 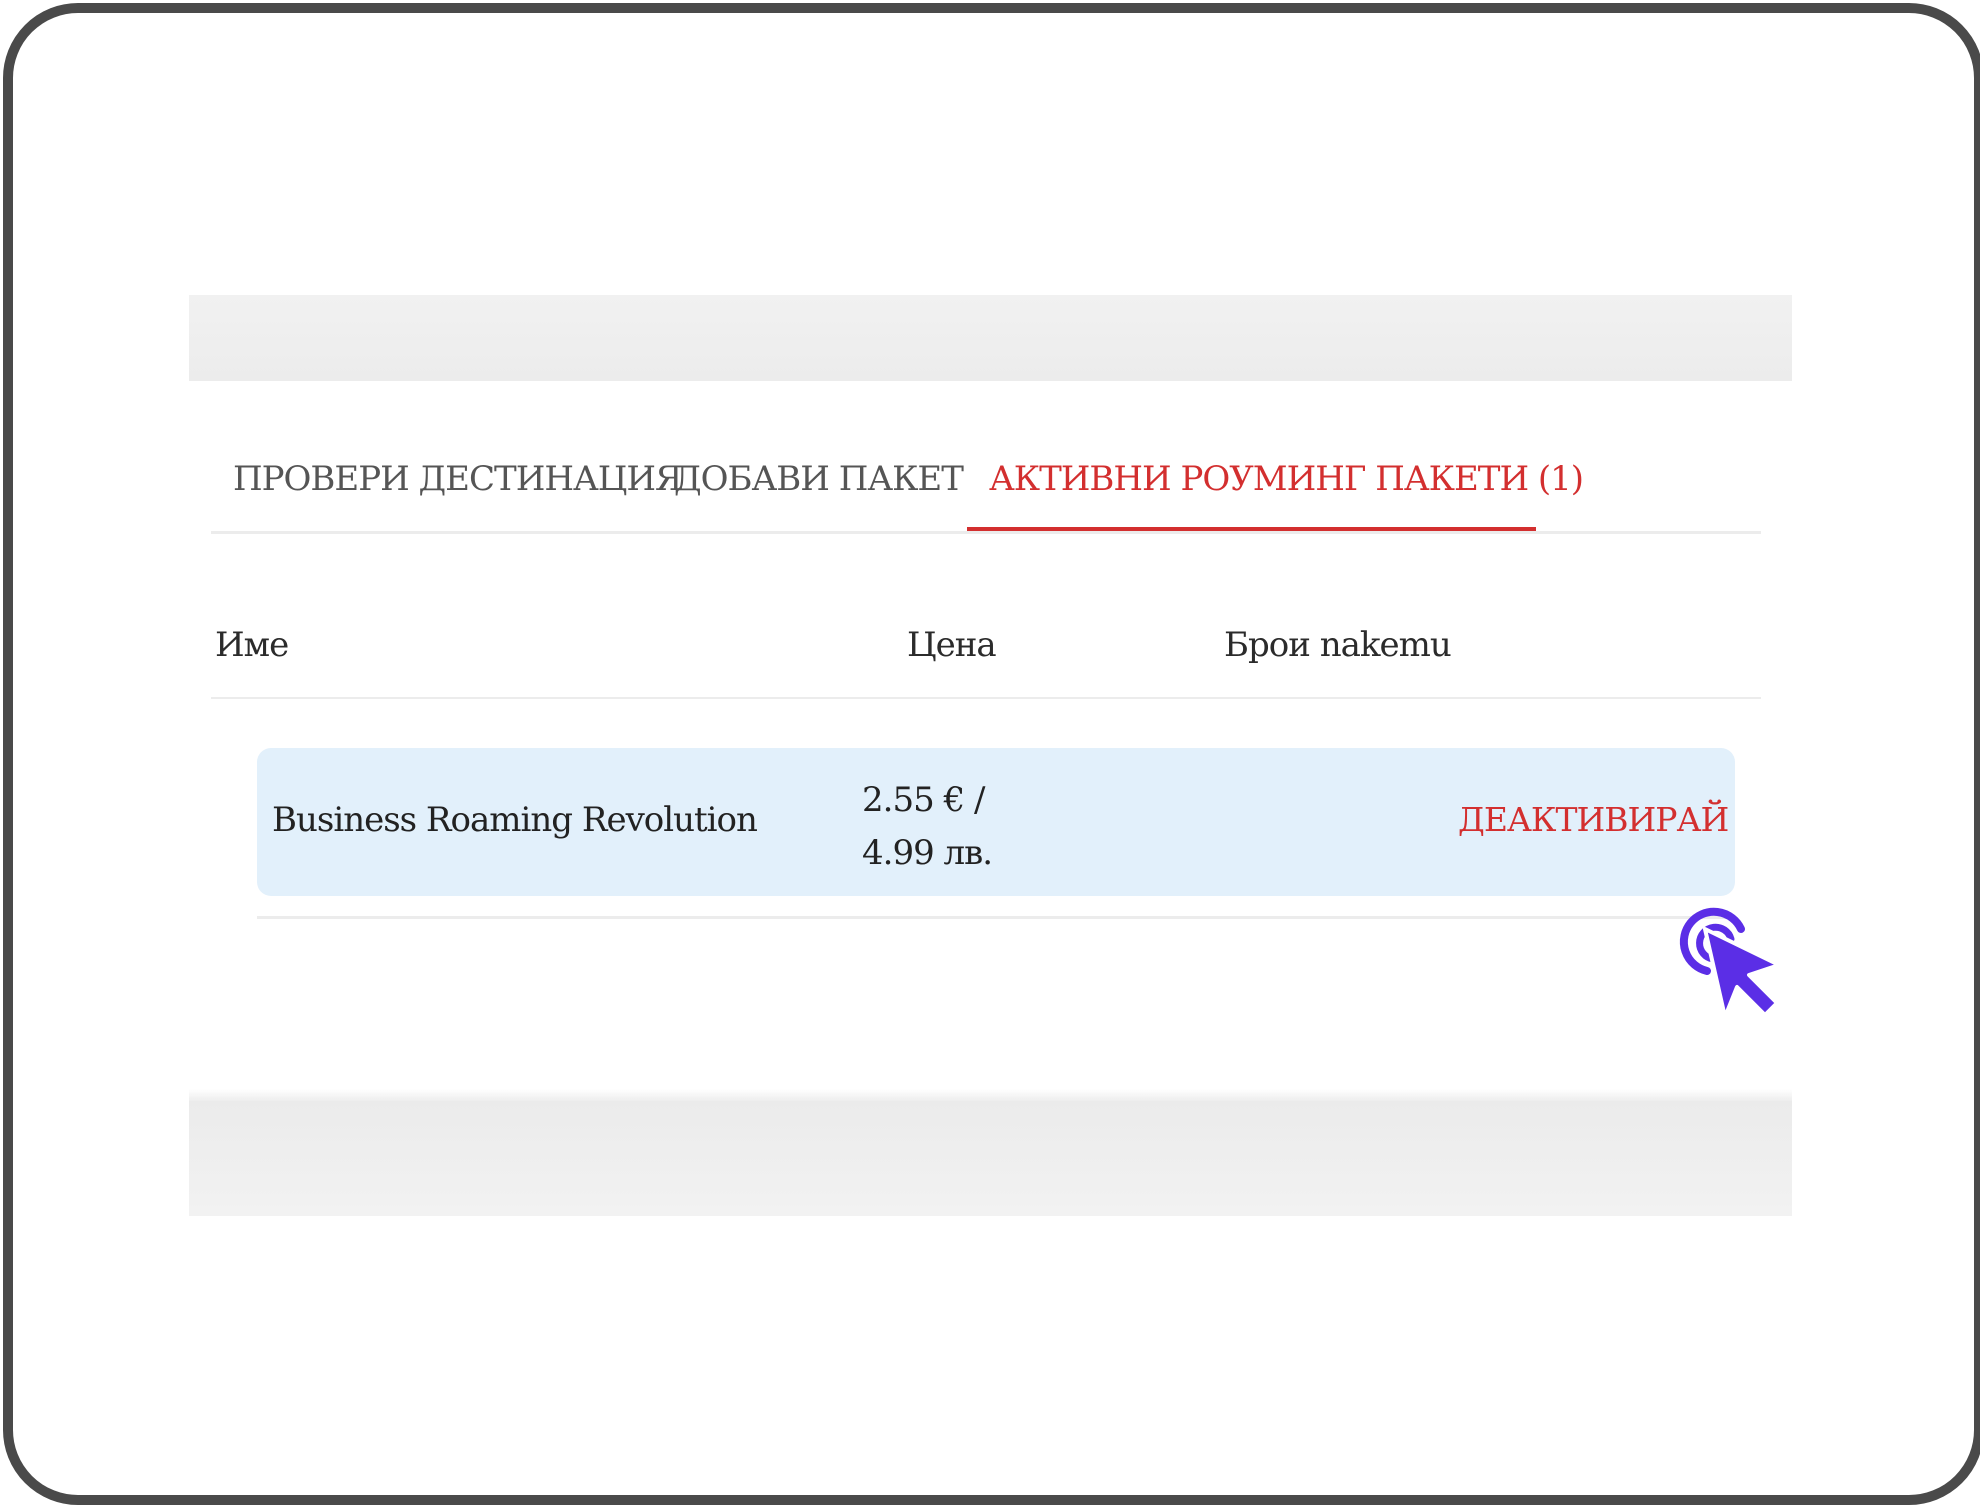 I want to click on tab-add-package: ДОБАВИ ПАКЕТ, so click(x=819, y=479).